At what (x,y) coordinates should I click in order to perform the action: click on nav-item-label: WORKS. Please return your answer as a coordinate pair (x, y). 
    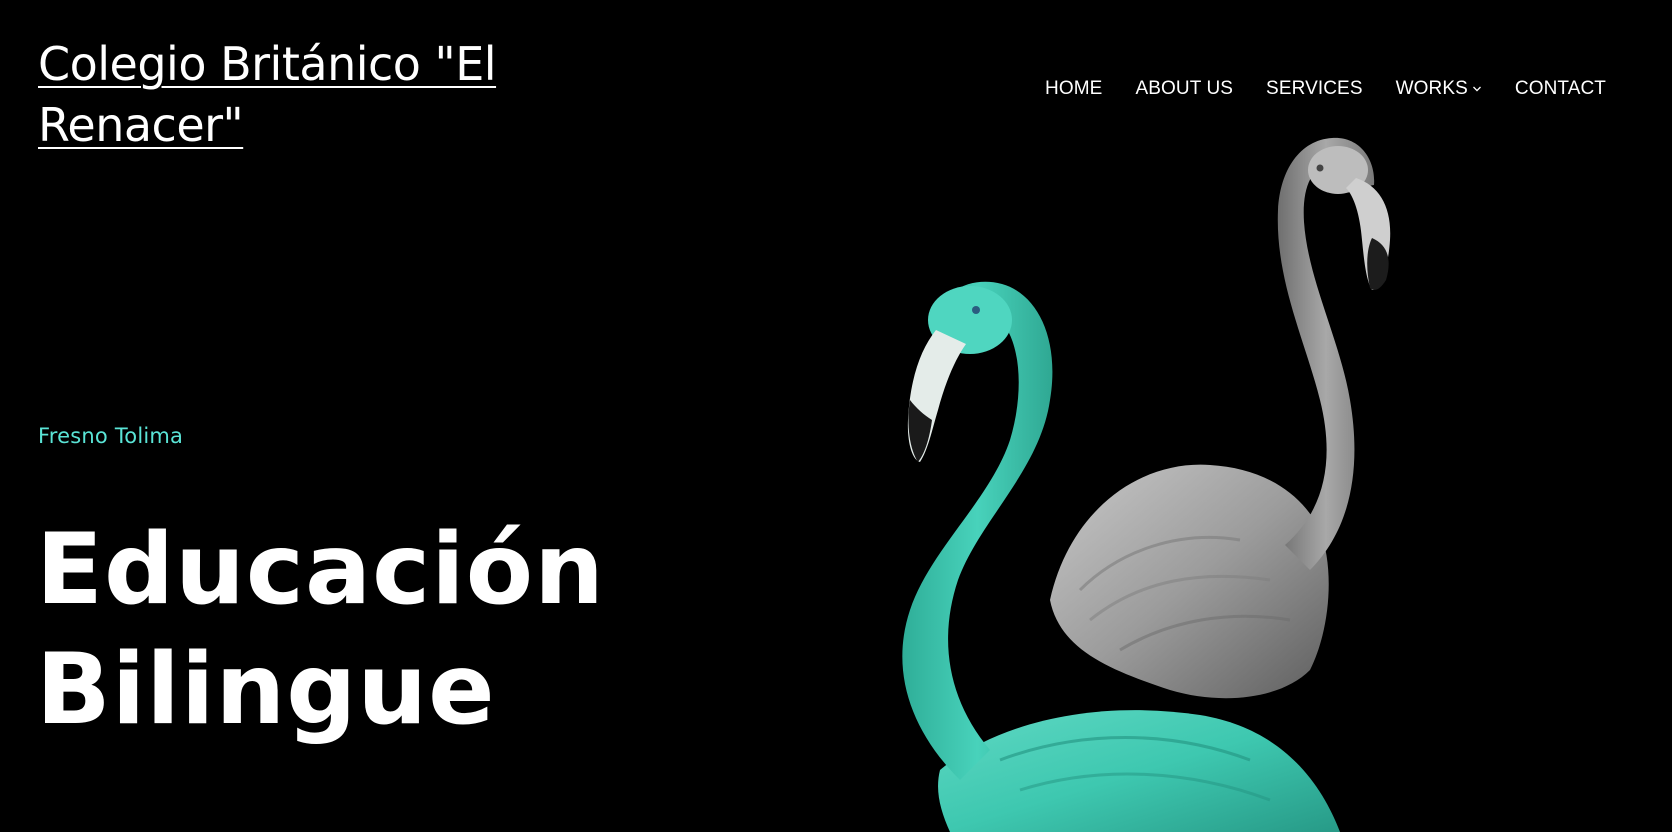
    Looking at the image, I should click on (1431, 88).